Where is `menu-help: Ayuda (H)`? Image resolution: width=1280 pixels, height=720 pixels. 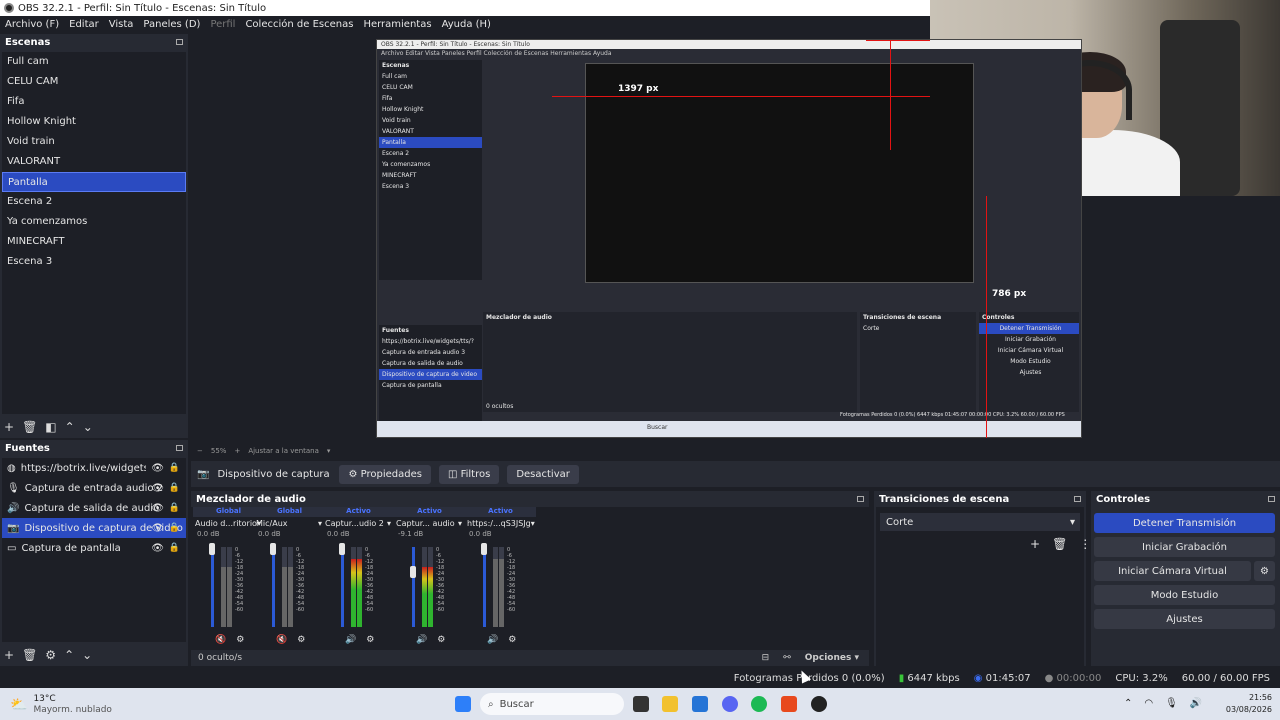
menu-help: Ayuda (H) is located at coordinates (466, 24).